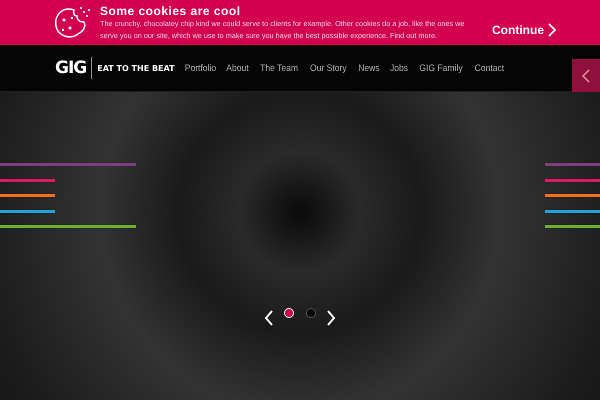  I want to click on previous-arrow, so click(269, 318).